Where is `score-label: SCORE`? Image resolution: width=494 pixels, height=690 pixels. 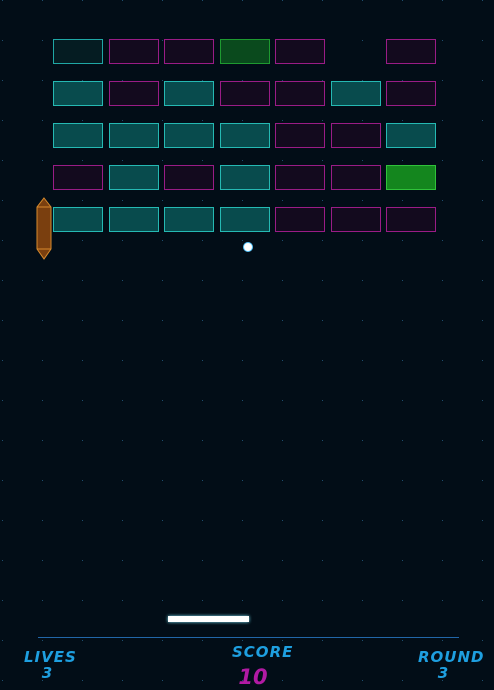
score-label: SCORE is located at coordinates (263, 652).